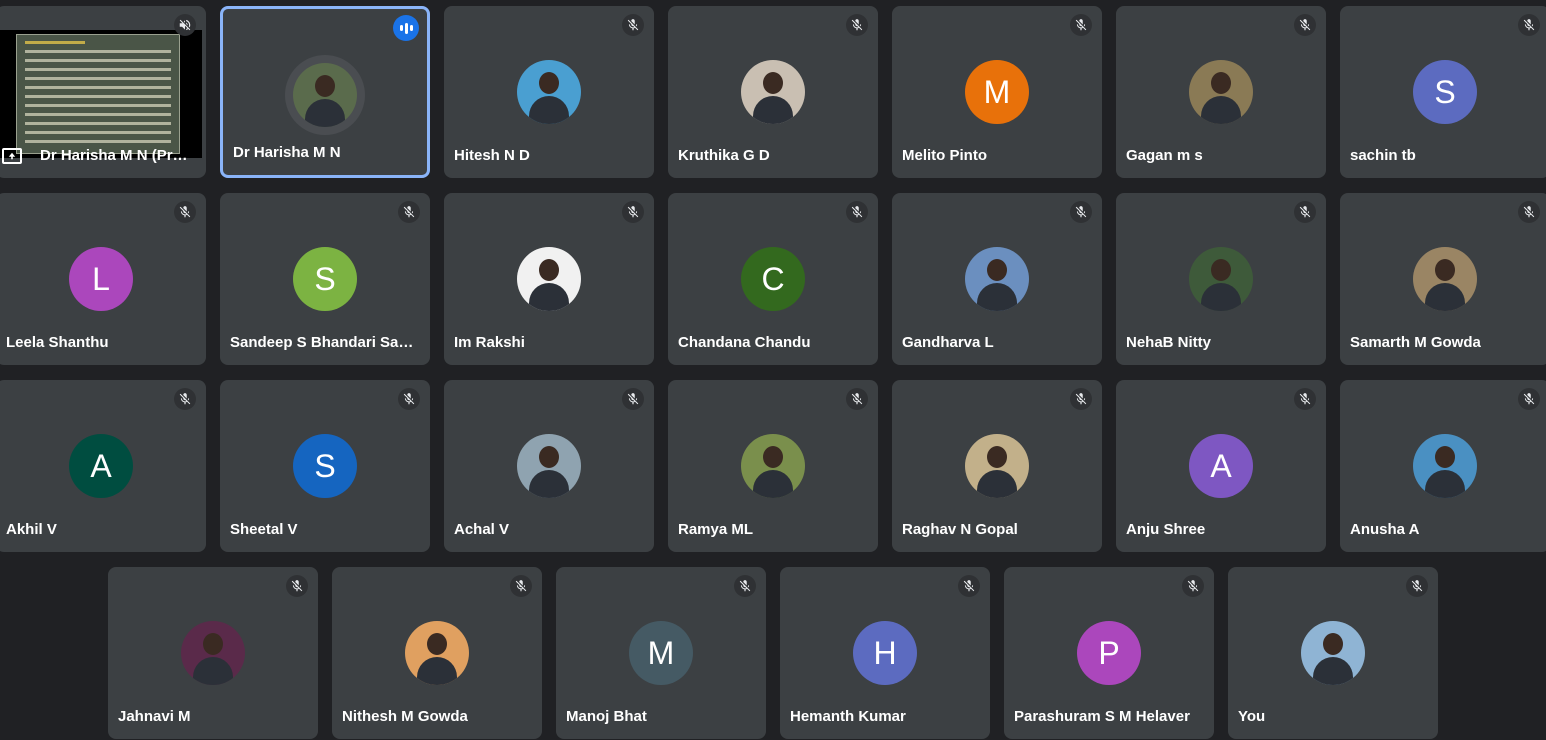 The image size is (1546, 740). I want to click on participant-name: Leela Shanthu, so click(57, 342).